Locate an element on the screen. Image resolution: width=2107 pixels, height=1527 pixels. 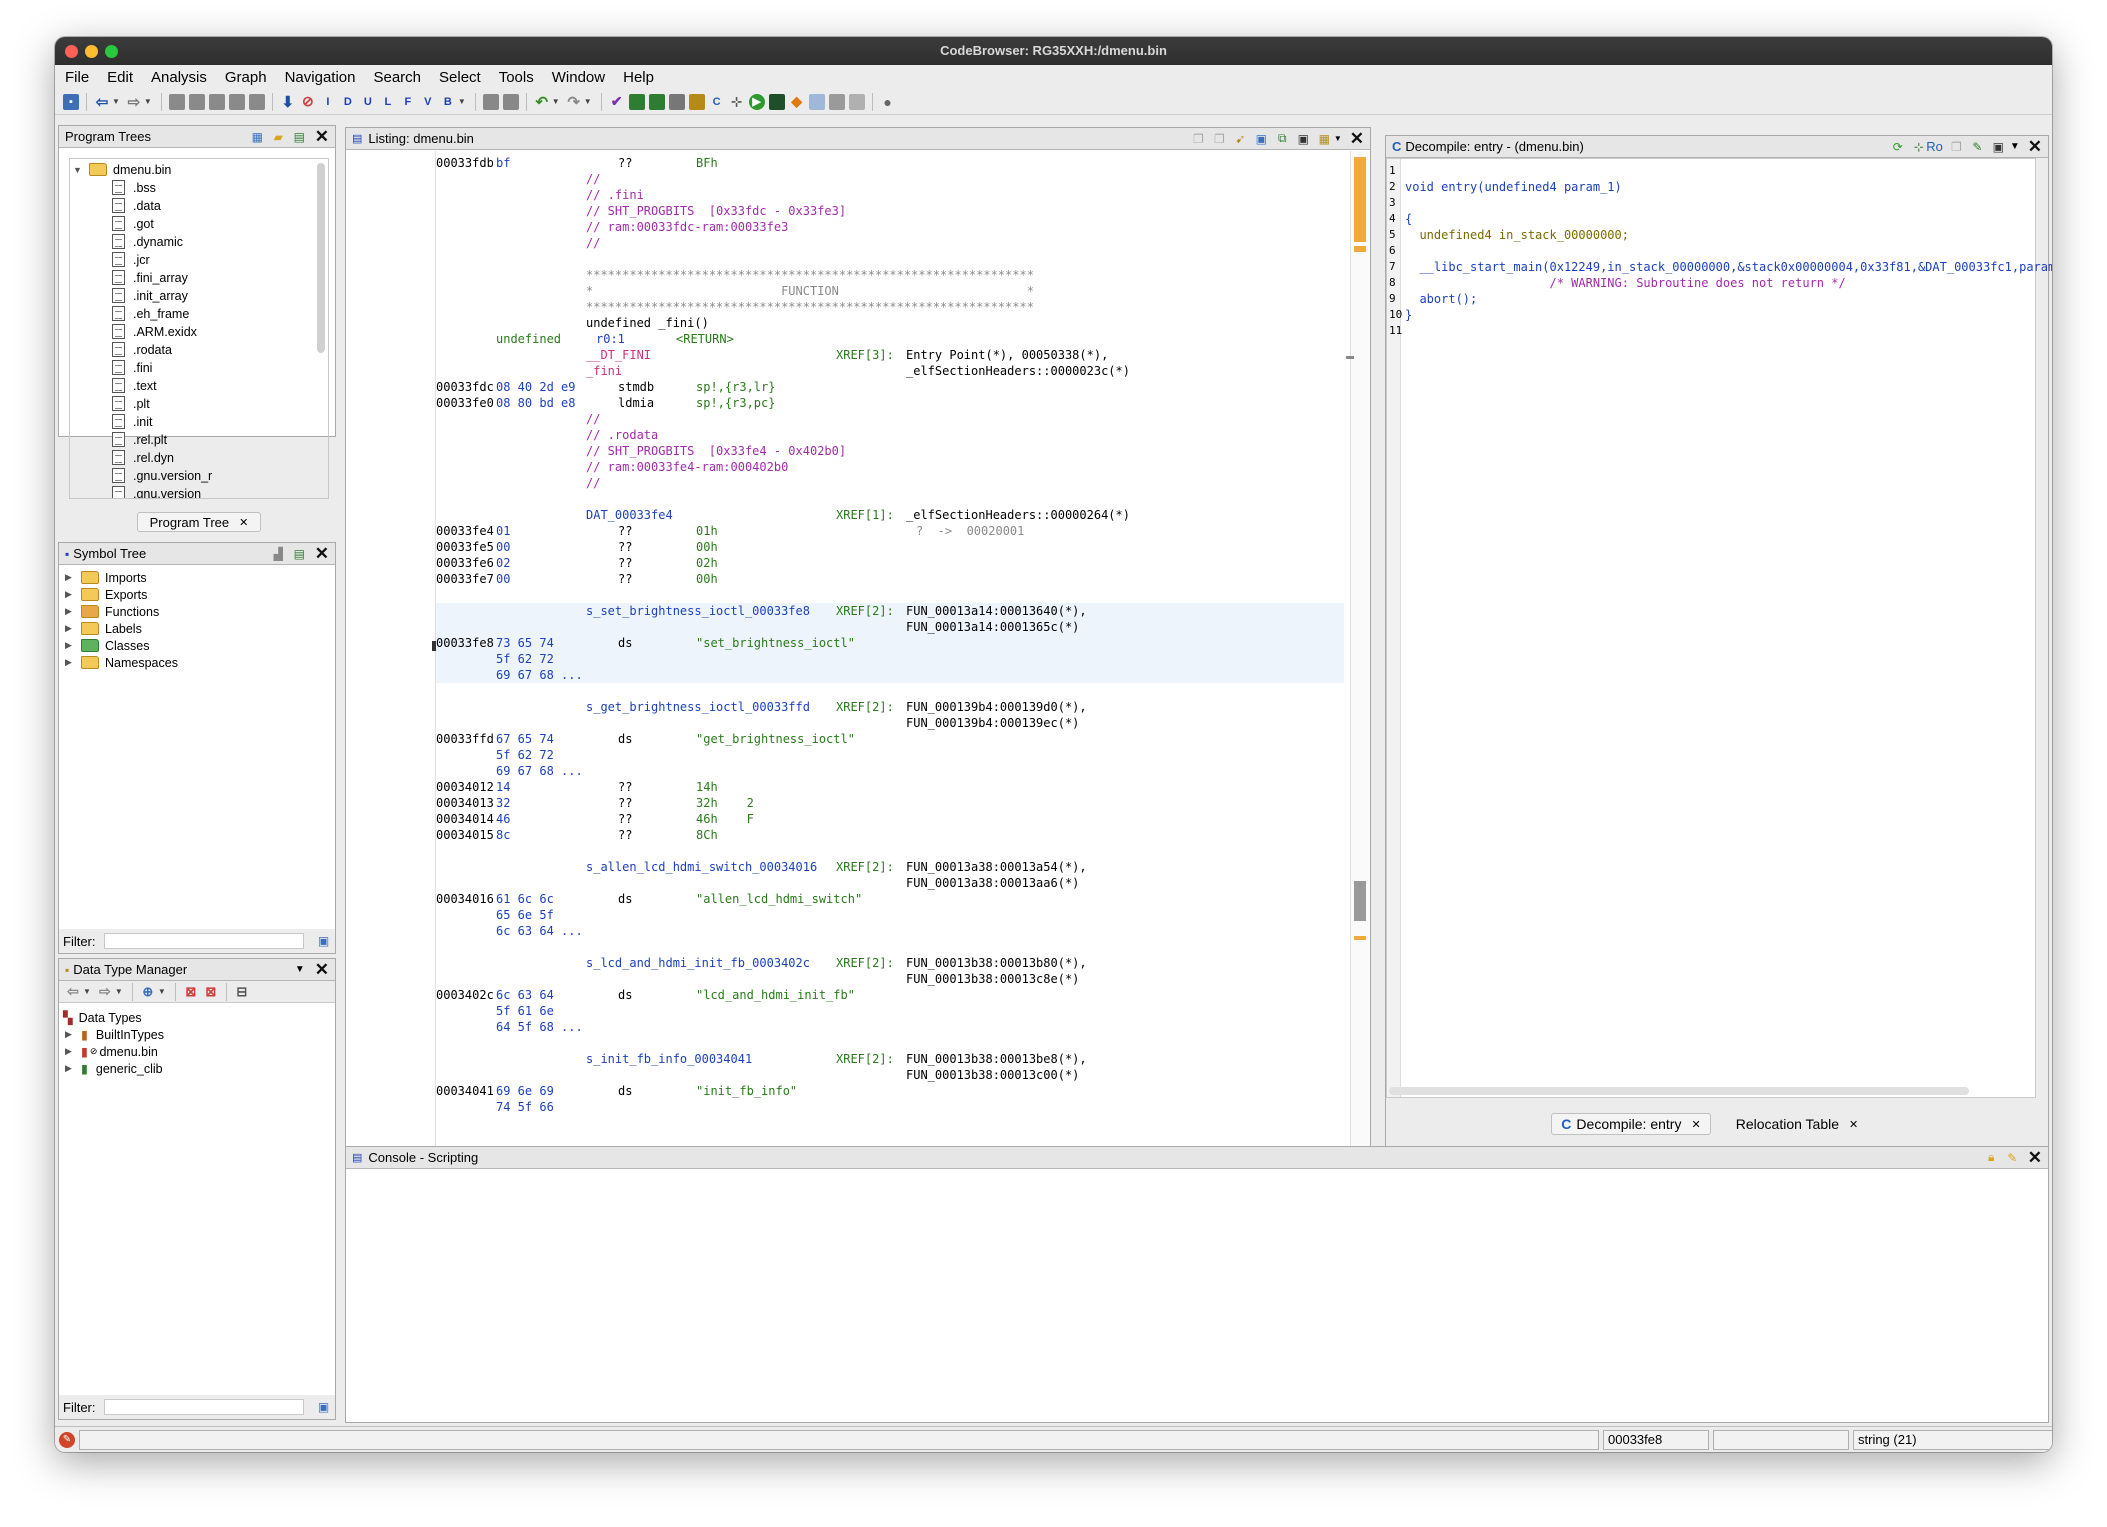
register-icon is located at coordinates (656, 101).